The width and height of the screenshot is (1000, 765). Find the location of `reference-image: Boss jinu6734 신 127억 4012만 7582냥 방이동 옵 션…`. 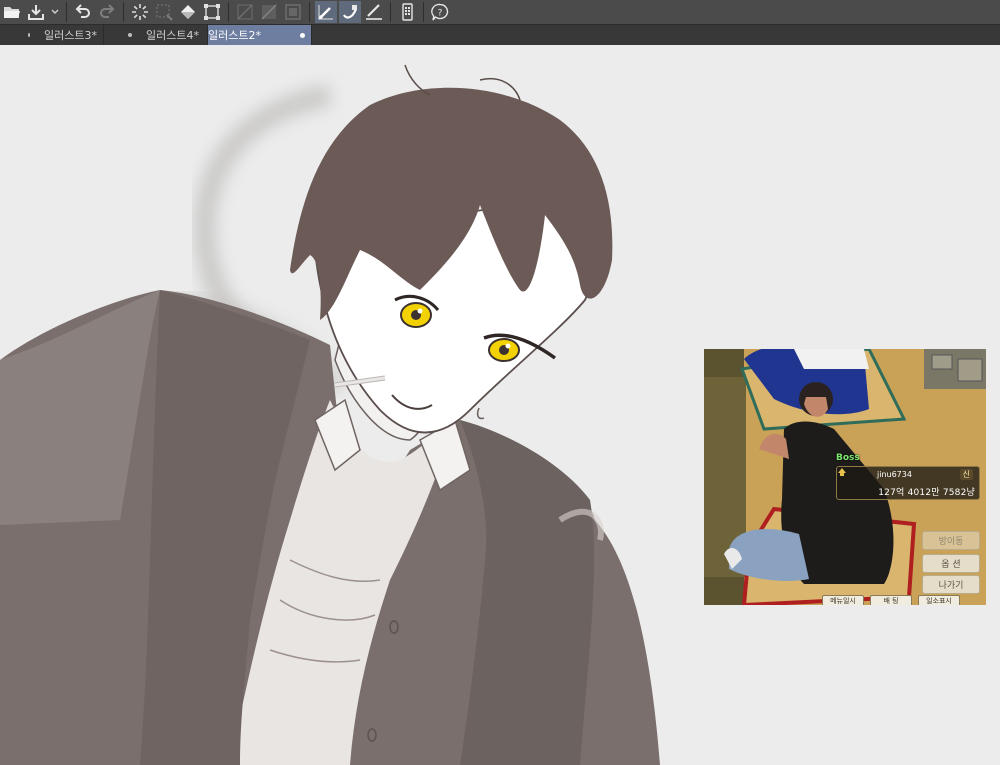

reference-image: Boss jinu6734 신 127억 4012만 7582냥 방이동 옵 션… is located at coordinates (845, 477).